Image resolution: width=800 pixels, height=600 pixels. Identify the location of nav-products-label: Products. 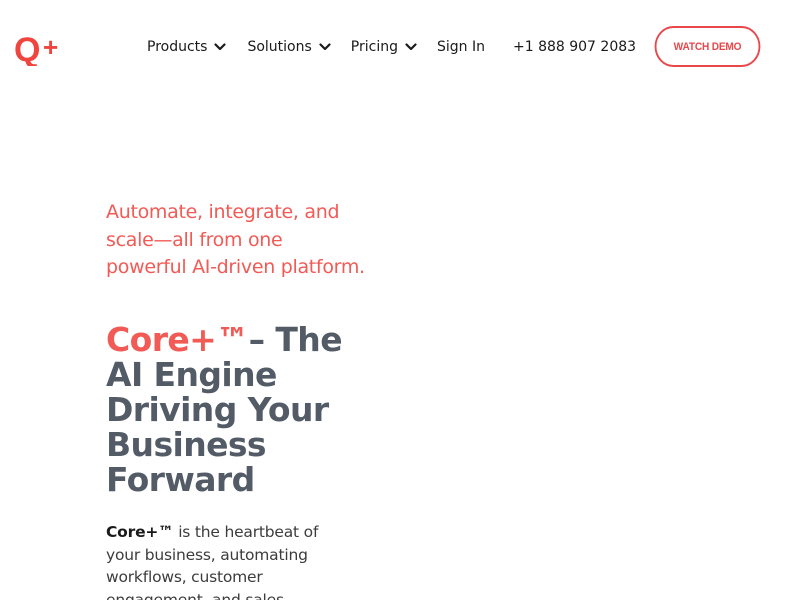
(177, 47).